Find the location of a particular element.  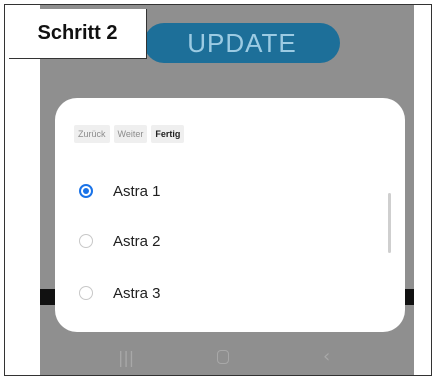

option-label: Astra 1 is located at coordinates (137, 191).